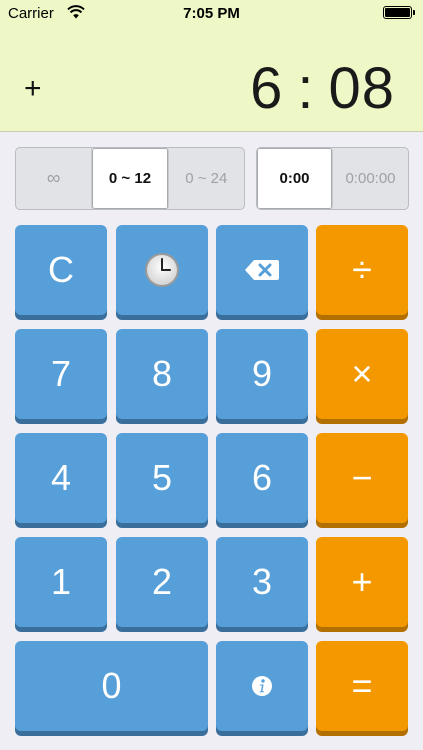  What do you see at coordinates (362, 478) in the screenshot?
I see `subtract-button: −` at bounding box center [362, 478].